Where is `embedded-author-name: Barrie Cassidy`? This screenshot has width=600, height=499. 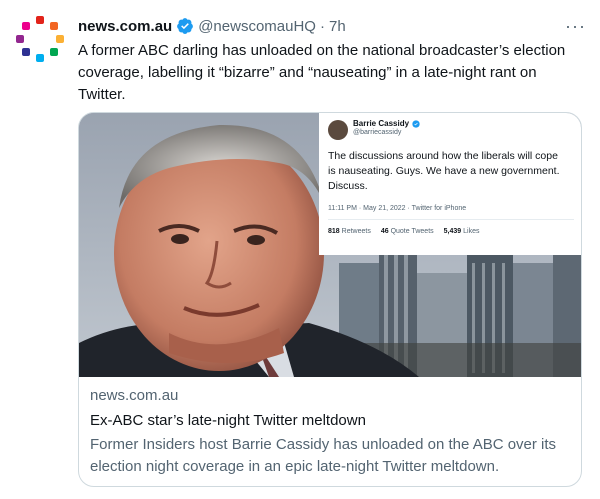 embedded-author-name: Barrie Cassidy is located at coordinates (381, 123).